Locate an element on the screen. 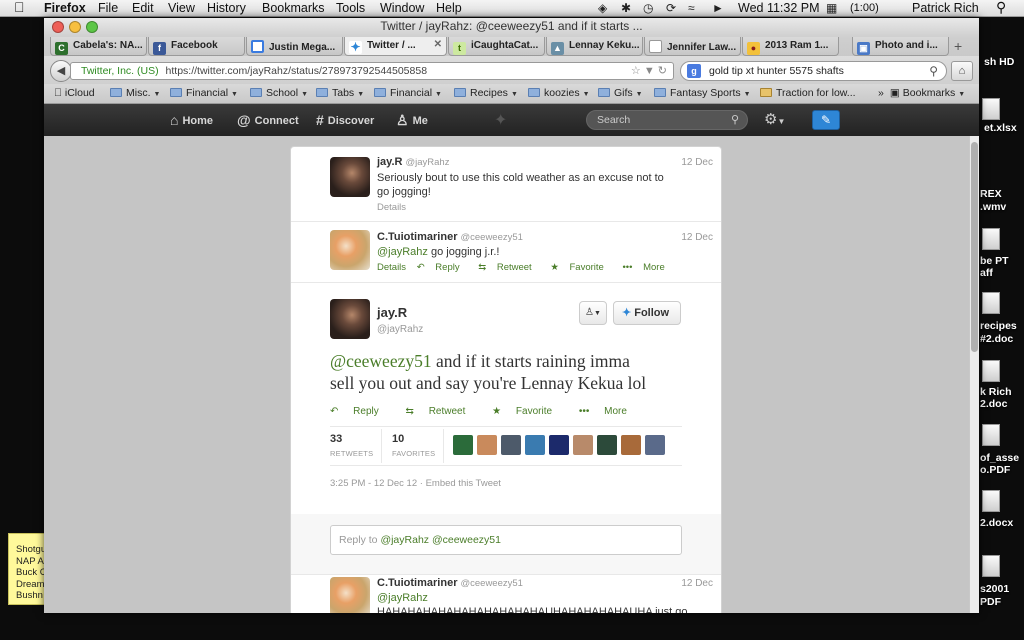 The width and height of the screenshot is (1024, 640). scrollbar-thumb is located at coordinates (974, 247).